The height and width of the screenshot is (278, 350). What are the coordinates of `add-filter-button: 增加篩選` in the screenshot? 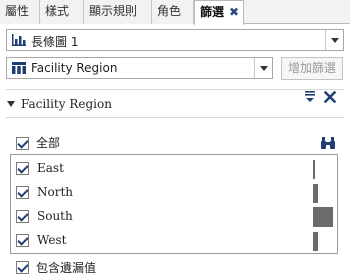 It's located at (312, 68).